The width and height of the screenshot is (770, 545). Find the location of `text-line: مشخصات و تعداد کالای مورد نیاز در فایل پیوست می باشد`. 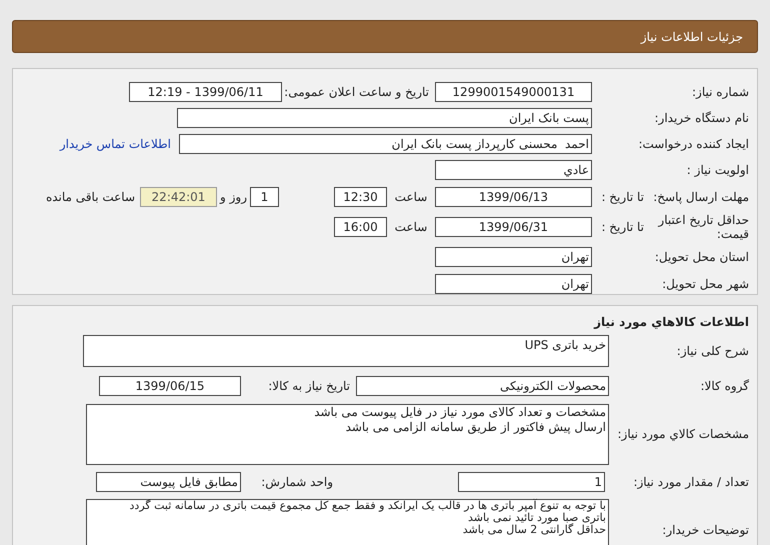

text-line: مشخصات و تعداد کالای مورد نیاز در فایل پیوست می باشد is located at coordinates (459, 412).